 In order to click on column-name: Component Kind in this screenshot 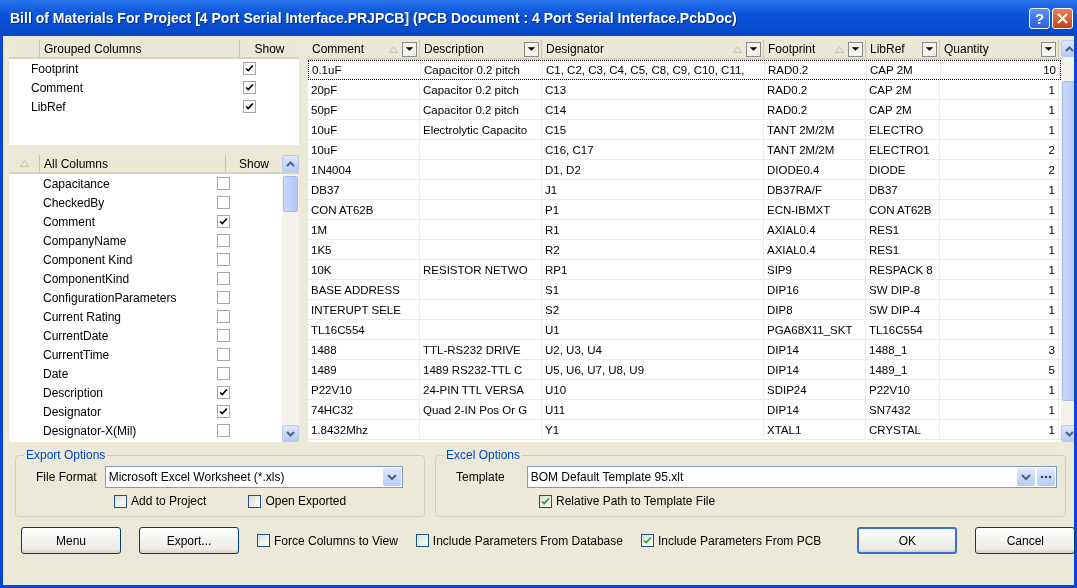, I will do `click(88, 259)`.